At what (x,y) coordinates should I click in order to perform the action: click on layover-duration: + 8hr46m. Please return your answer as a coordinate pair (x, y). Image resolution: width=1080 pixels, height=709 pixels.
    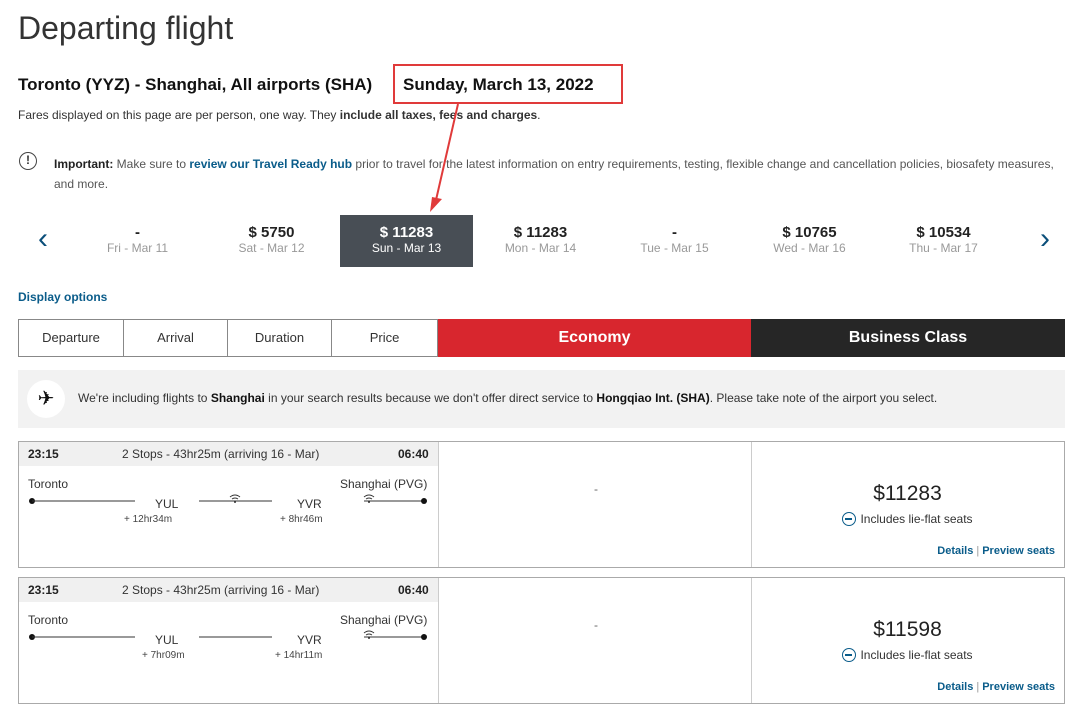
    Looking at the image, I should click on (301, 519).